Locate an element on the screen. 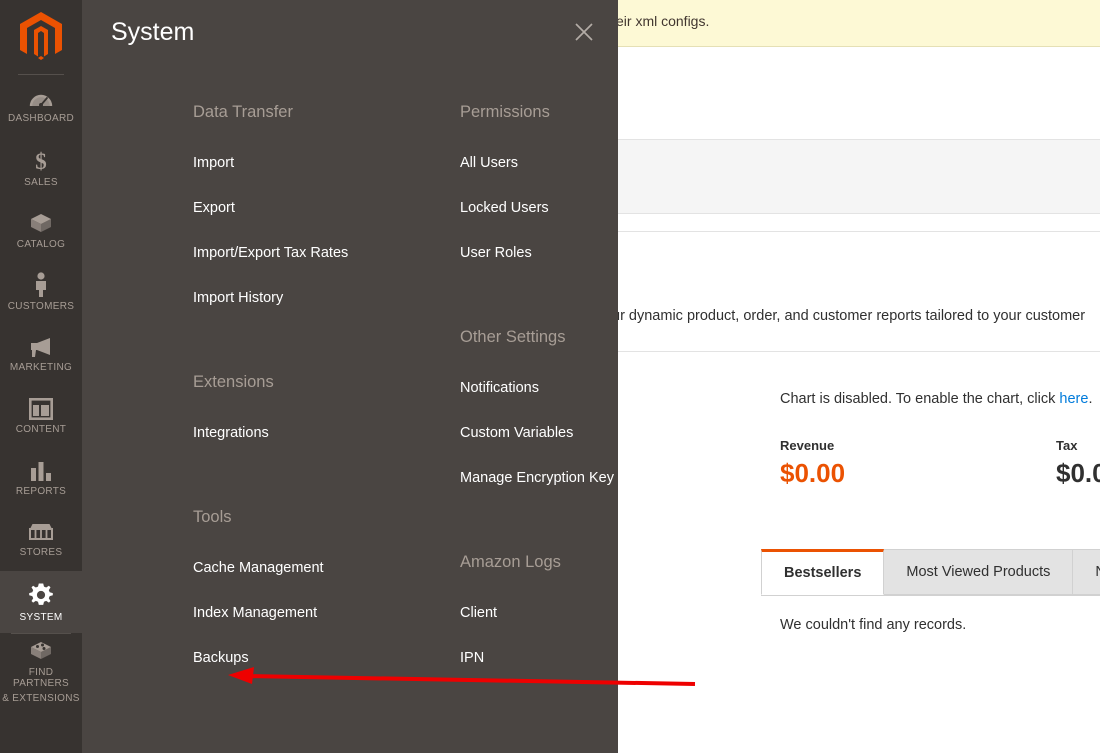  sidebar-item-customers-label: CUSTOMERS is located at coordinates (41, 306).